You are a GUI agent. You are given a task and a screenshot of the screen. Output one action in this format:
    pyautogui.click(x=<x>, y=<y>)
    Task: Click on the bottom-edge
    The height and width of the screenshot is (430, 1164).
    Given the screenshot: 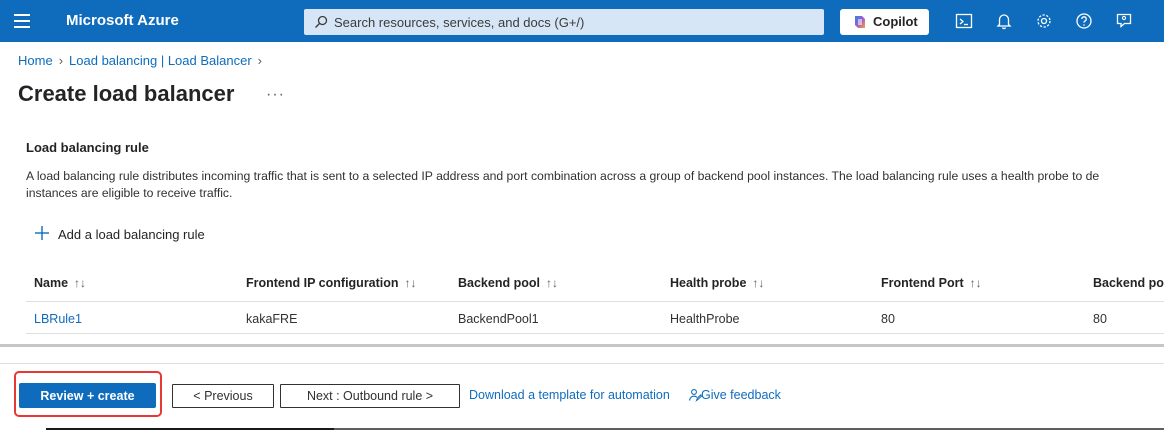 What is the action you would take?
    pyautogui.click(x=582, y=428)
    